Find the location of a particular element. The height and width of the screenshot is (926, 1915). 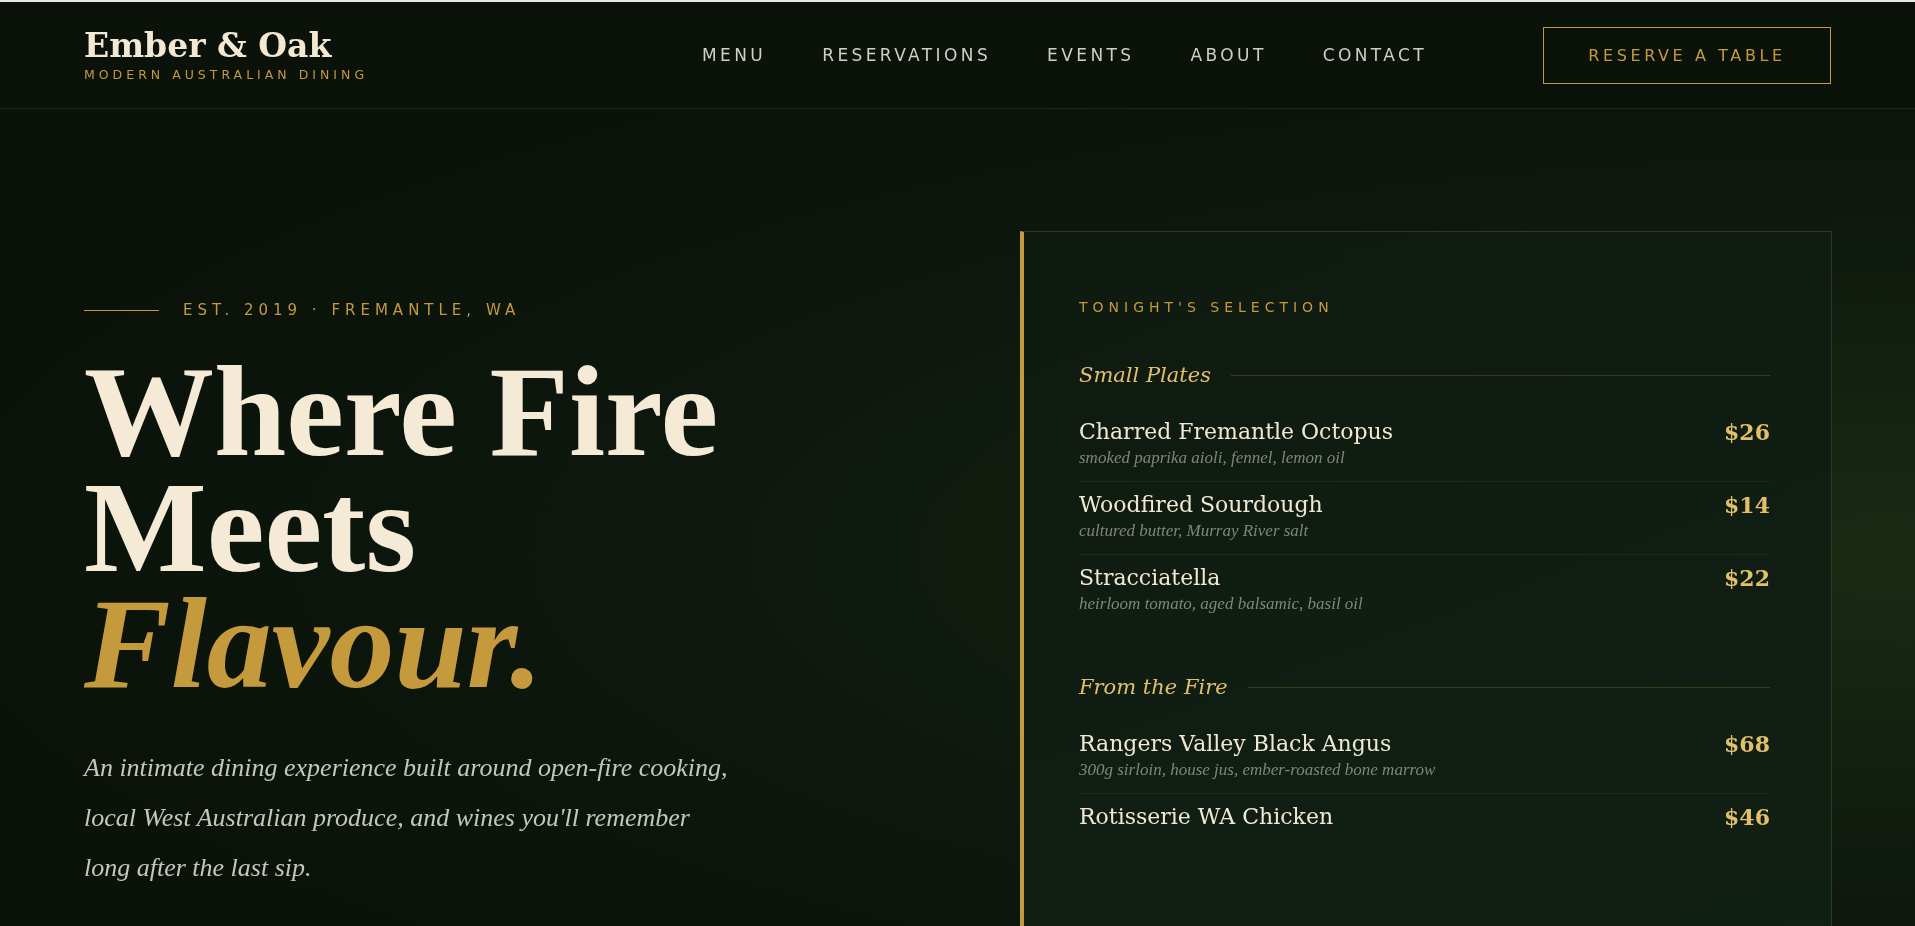

headline-accent: Flavour. is located at coordinates (313, 643).